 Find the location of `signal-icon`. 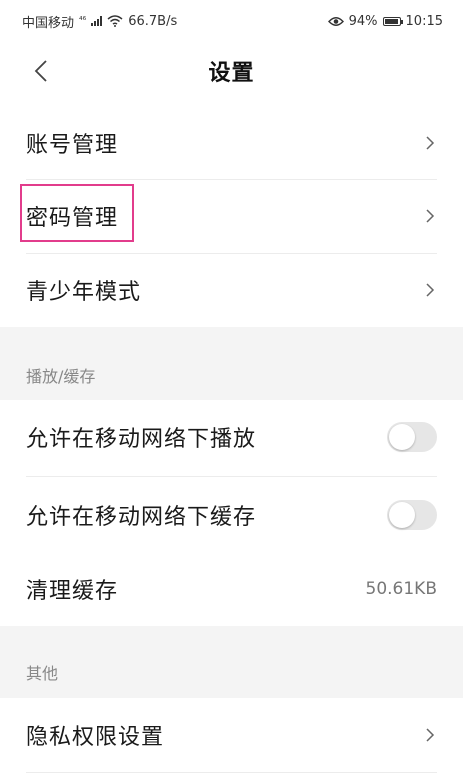

signal-icon is located at coordinates (97, 21).